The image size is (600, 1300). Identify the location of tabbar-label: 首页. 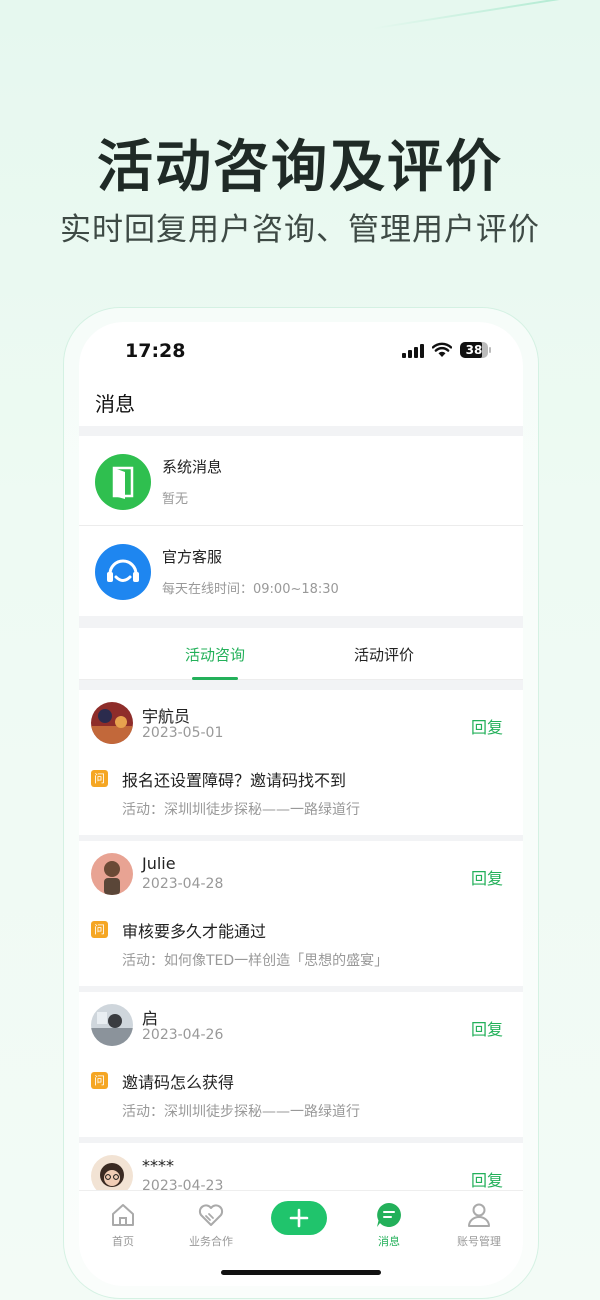
(123, 1241).